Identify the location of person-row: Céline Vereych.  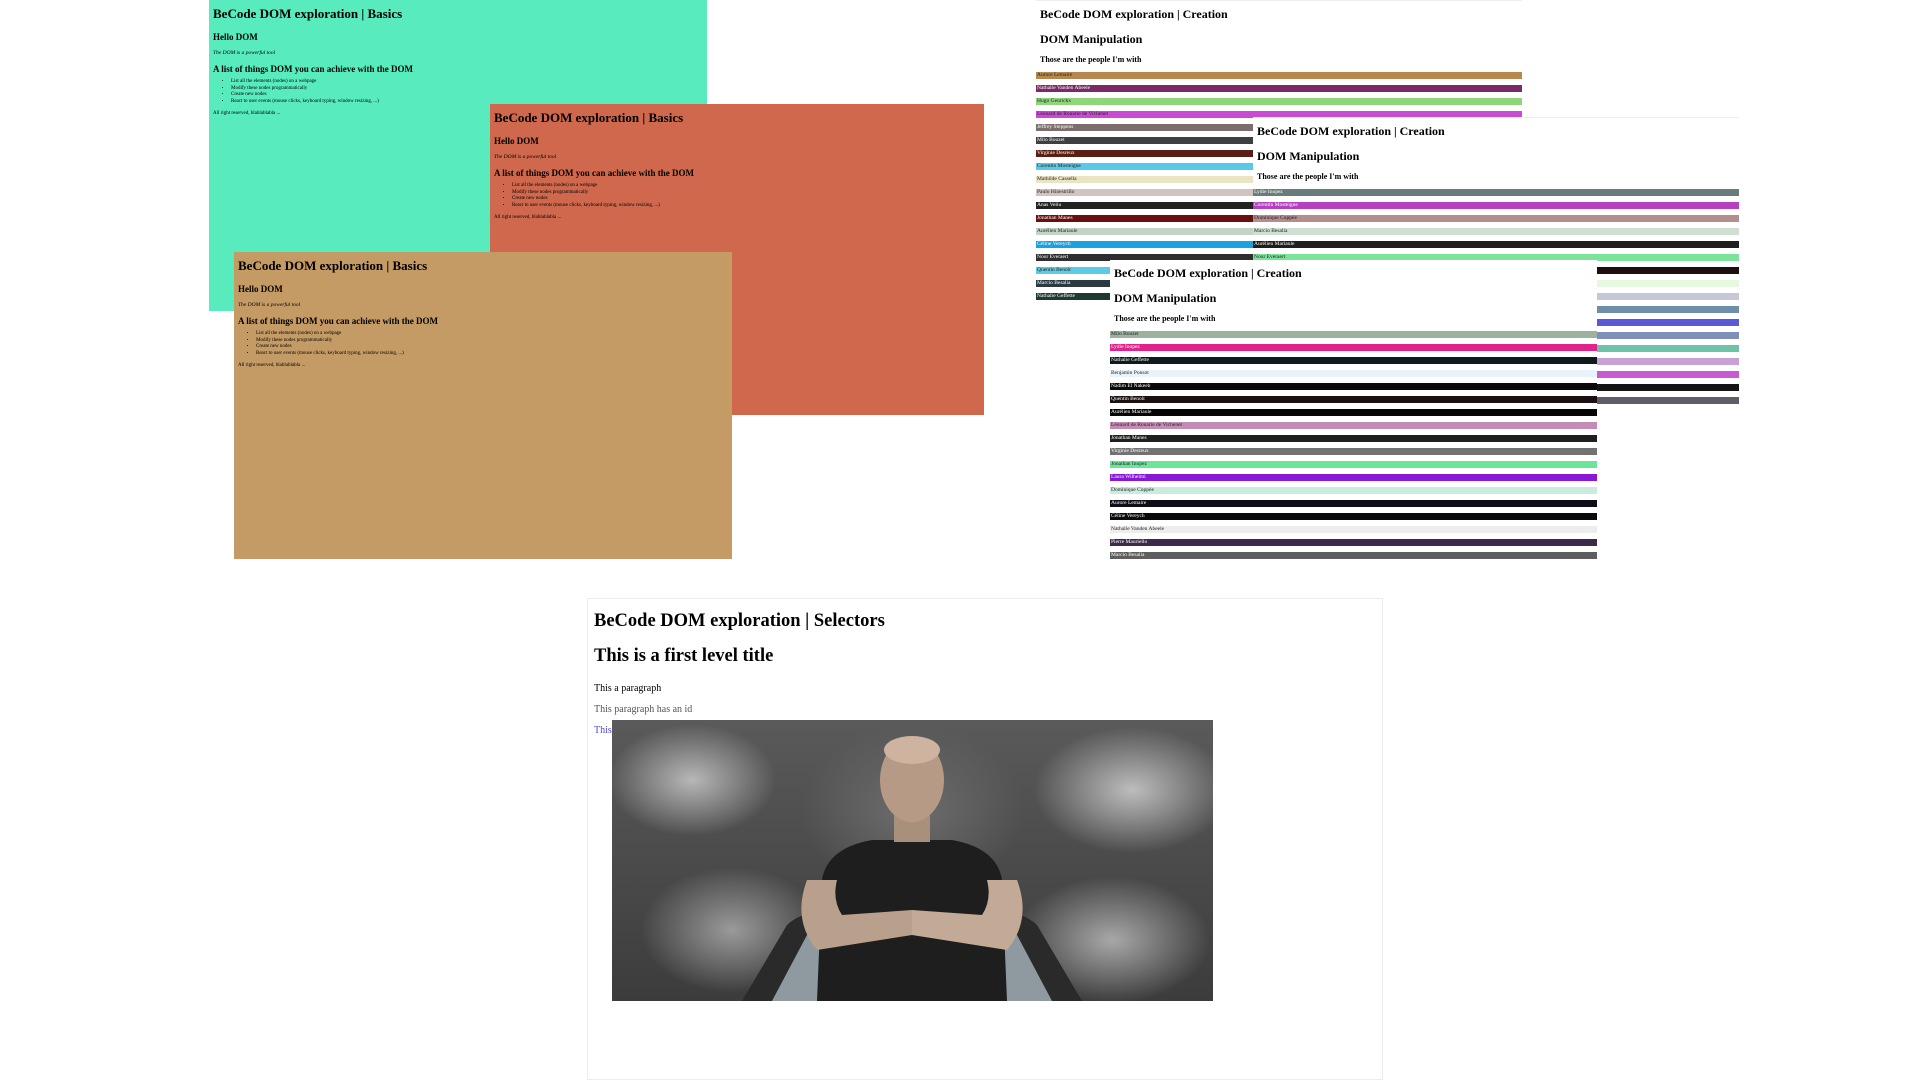
(1353, 516).